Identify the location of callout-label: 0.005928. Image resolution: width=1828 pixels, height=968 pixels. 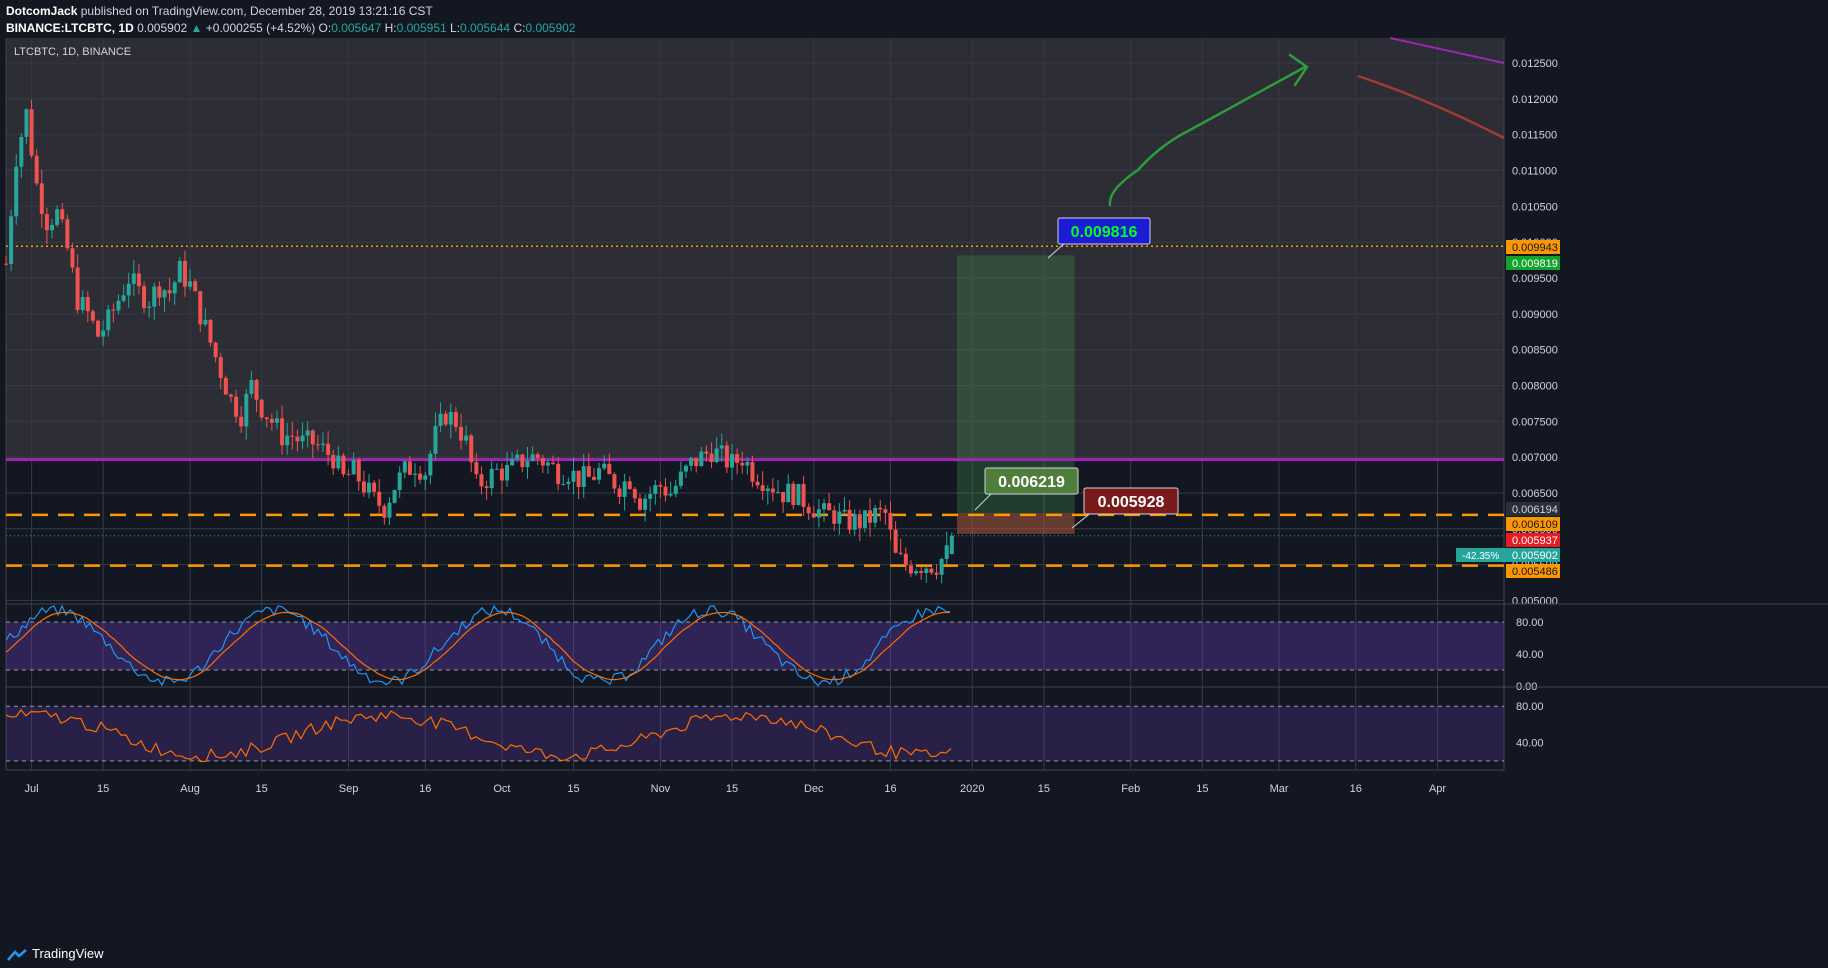
(1131, 502).